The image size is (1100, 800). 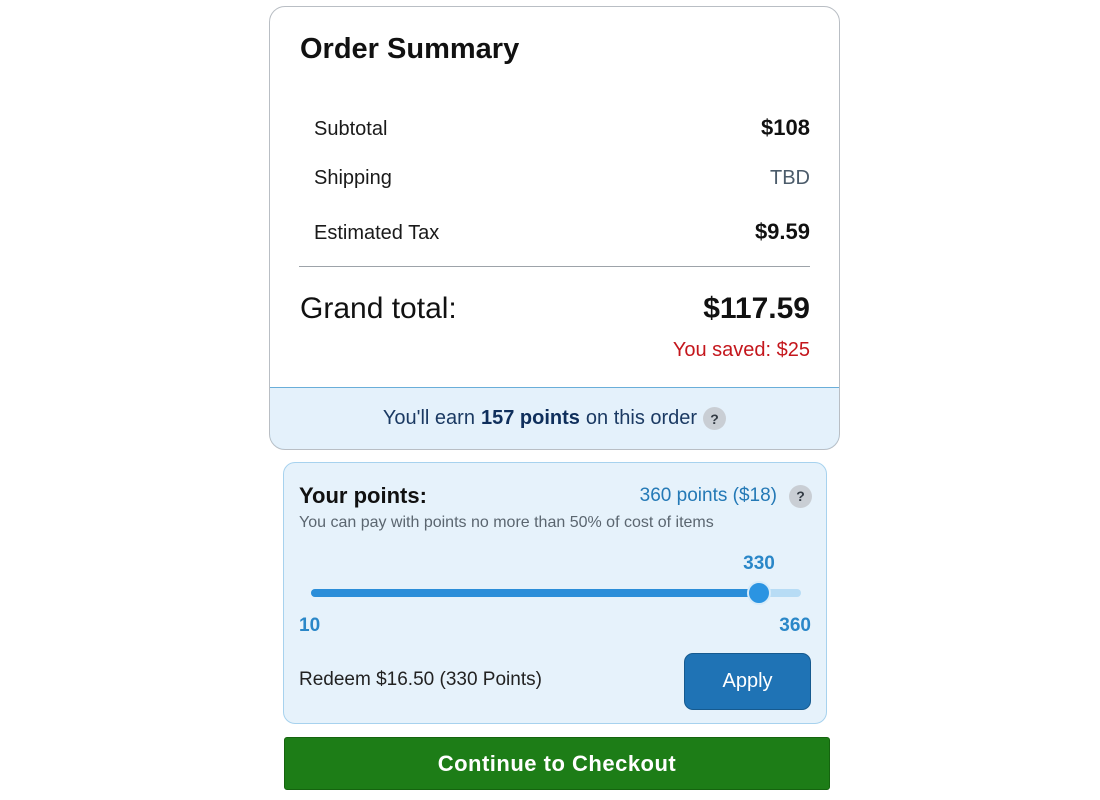 What do you see at coordinates (351, 129) in the screenshot?
I see `subtotal-label: Subtotal` at bounding box center [351, 129].